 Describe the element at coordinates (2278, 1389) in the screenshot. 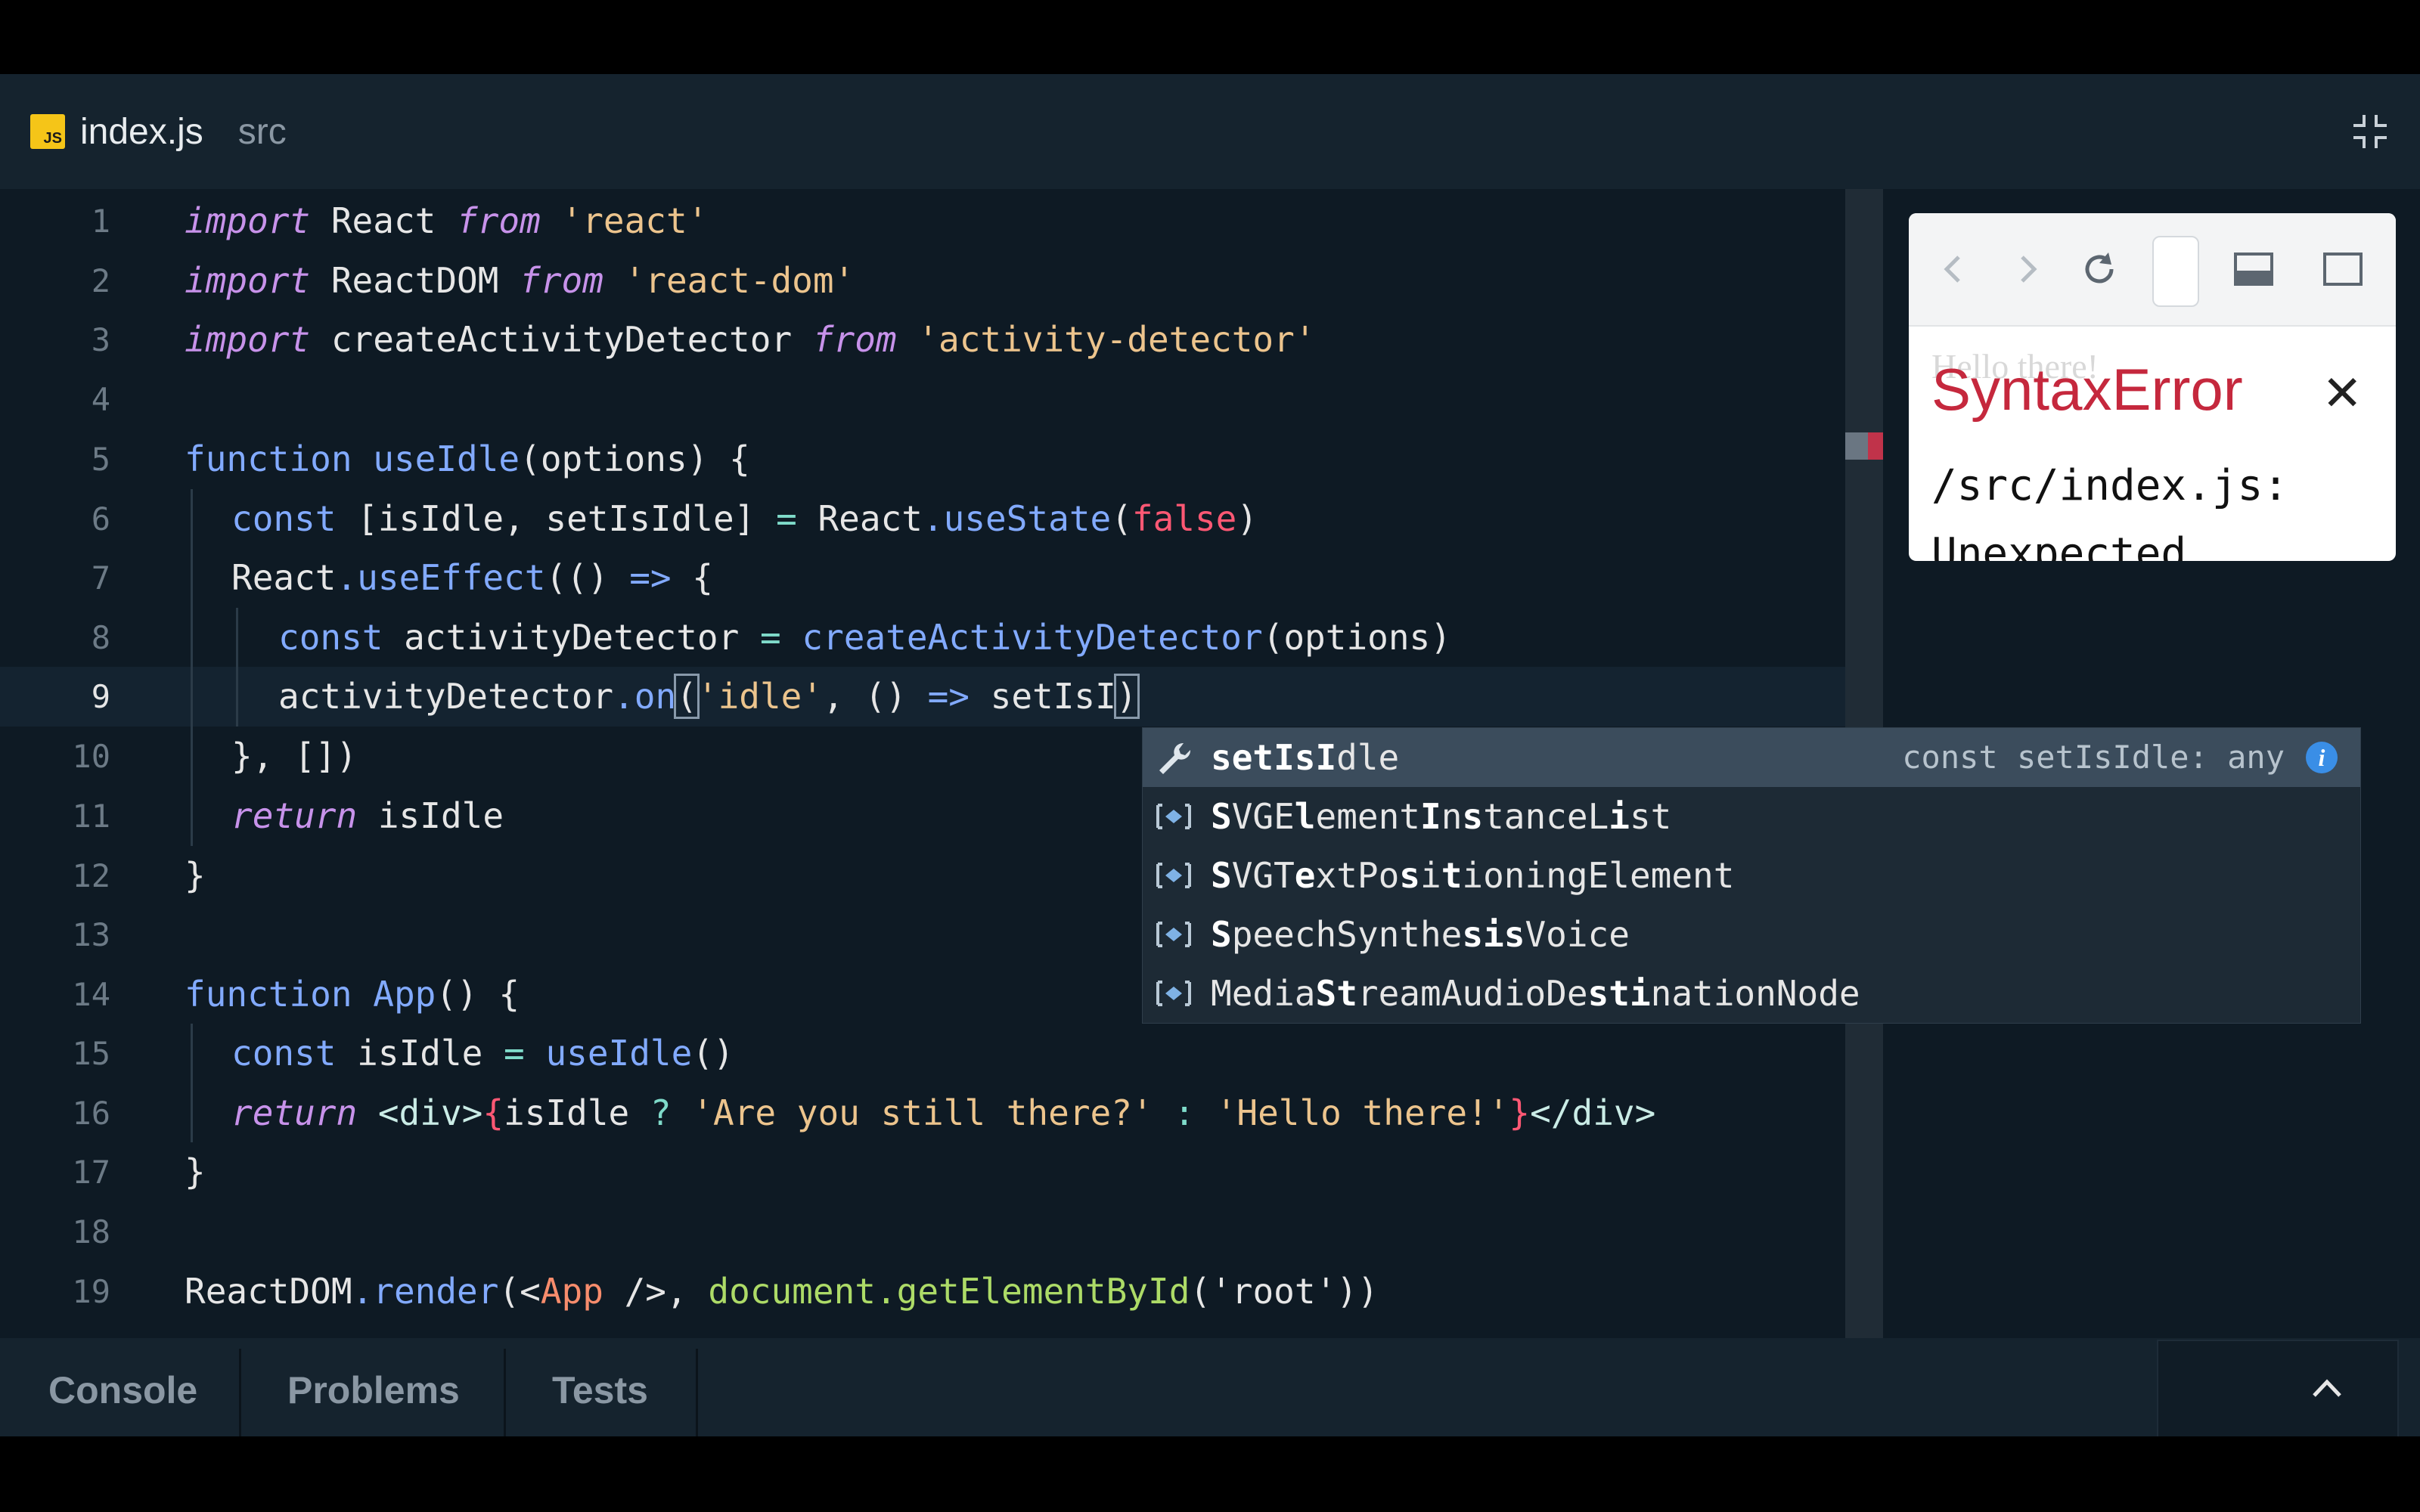

I see `webcam-thumbnail` at that location.